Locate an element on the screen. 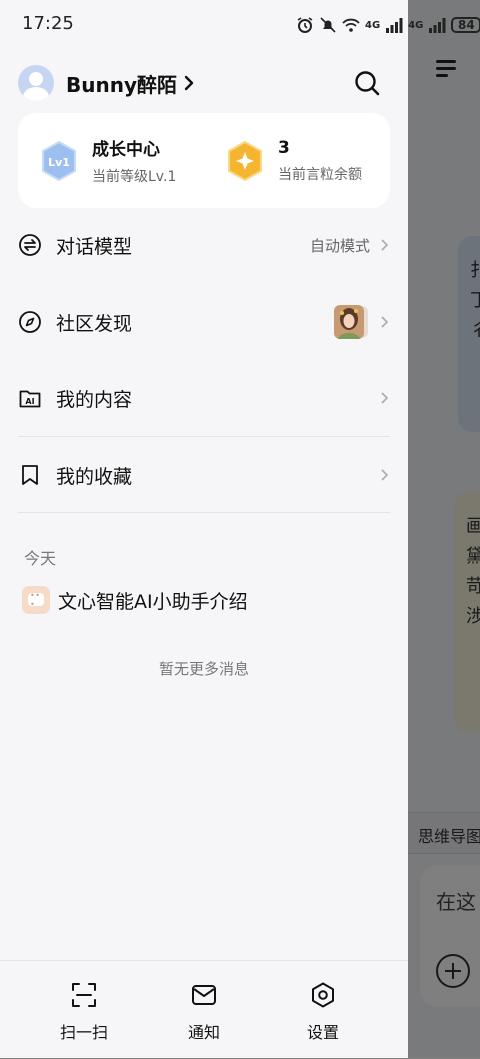 The width and height of the screenshot is (480, 1059). svg-text: AI is located at coordinates (29, 401).